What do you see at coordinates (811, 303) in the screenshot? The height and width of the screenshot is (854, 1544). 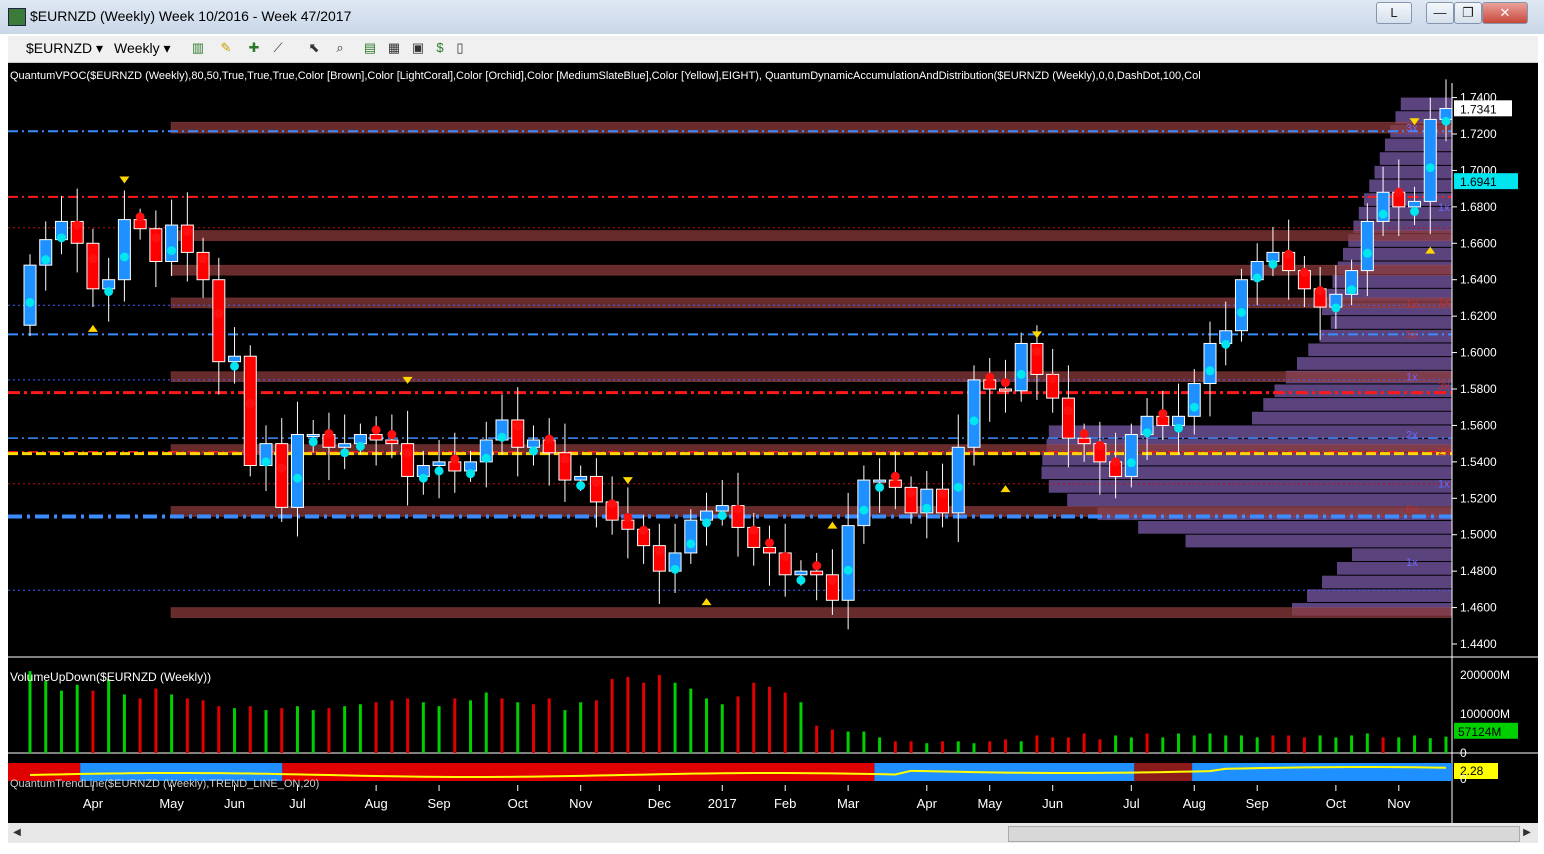 I see `price-zone` at bounding box center [811, 303].